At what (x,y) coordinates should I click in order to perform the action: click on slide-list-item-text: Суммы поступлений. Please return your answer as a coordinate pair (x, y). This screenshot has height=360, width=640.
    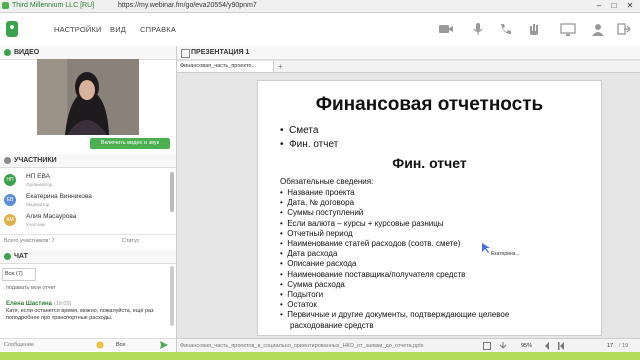
    Looking at the image, I should click on (325, 213).